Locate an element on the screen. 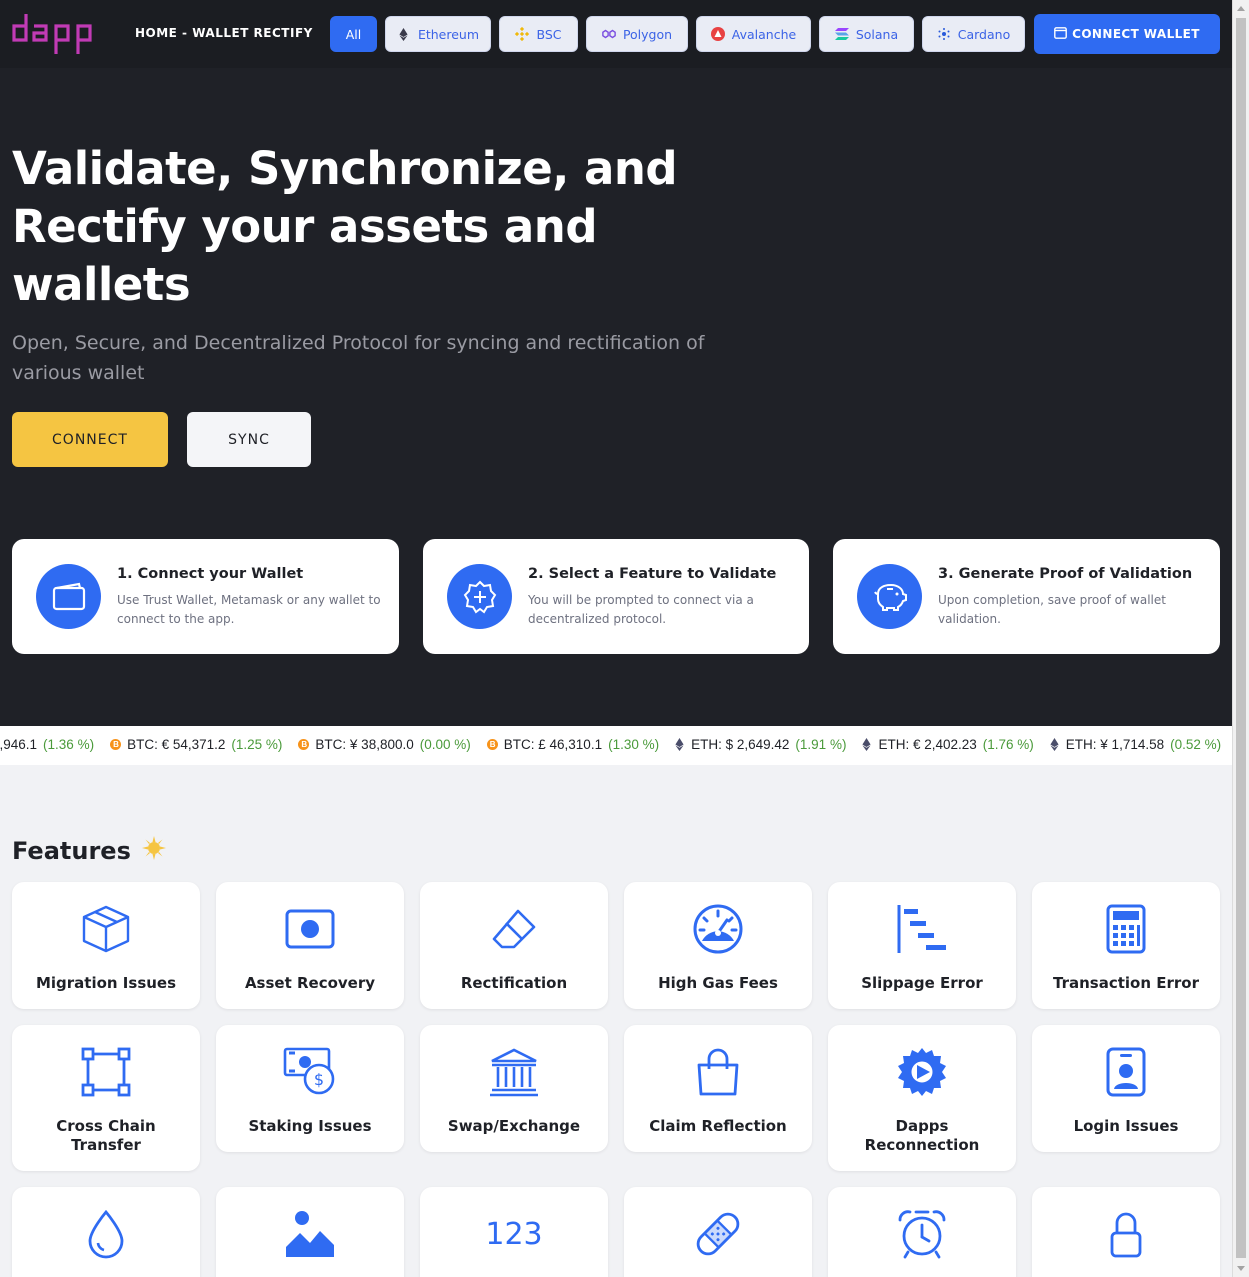 Image resolution: width=1249 pixels, height=1277 pixels. eraser-icon is located at coordinates (514, 929).